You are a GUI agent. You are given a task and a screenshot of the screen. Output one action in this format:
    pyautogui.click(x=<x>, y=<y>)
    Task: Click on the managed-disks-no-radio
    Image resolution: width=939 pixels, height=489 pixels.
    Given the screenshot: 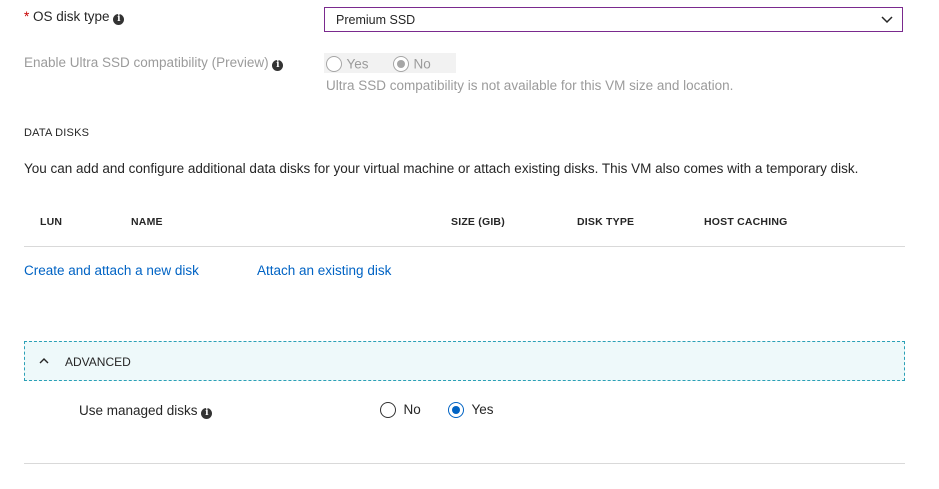 What is the action you would take?
    pyautogui.click(x=388, y=409)
    